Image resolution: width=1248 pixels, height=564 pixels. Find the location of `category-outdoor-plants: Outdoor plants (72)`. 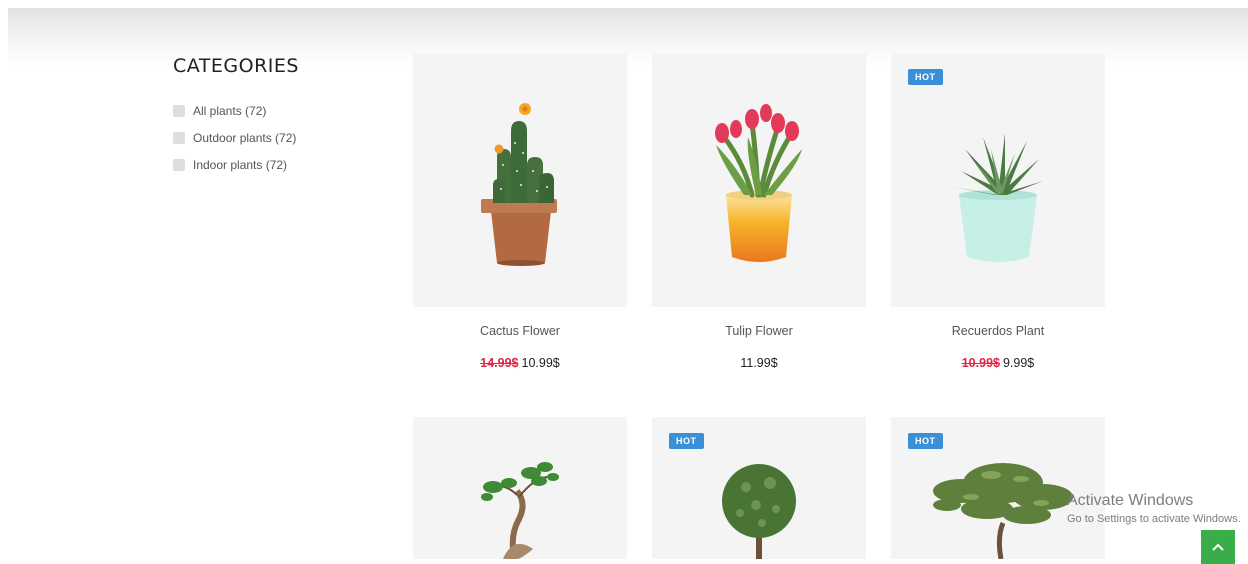

category-outdoor-plants: Outdoor plants (72) is located at coordinates (273, 137).